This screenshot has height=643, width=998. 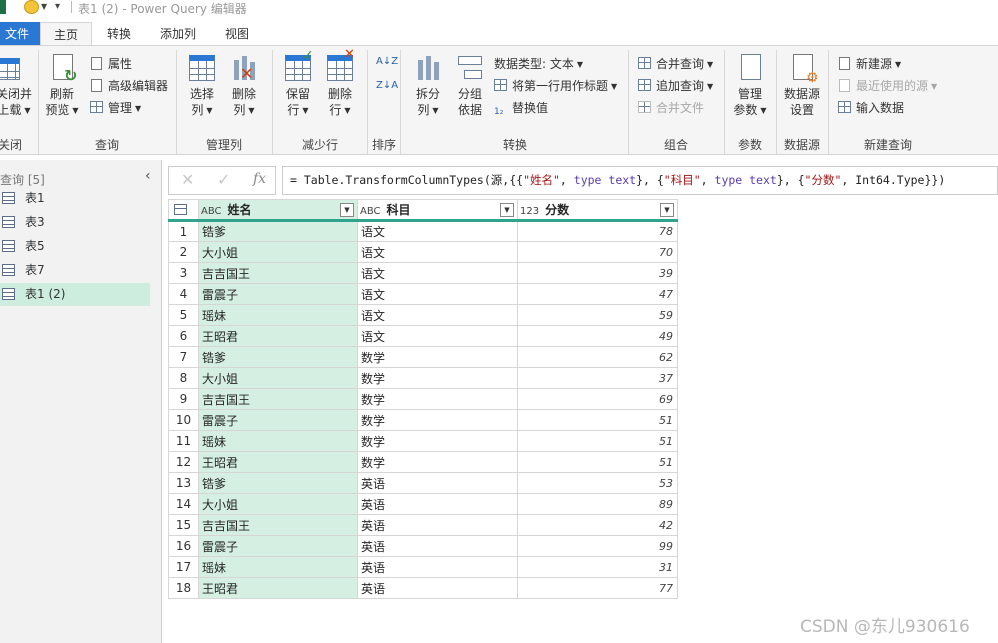 What do you see at coordinates (597, 567) in the screenshot?
I see `cell-score: 31` at bounding box center [597, 567].